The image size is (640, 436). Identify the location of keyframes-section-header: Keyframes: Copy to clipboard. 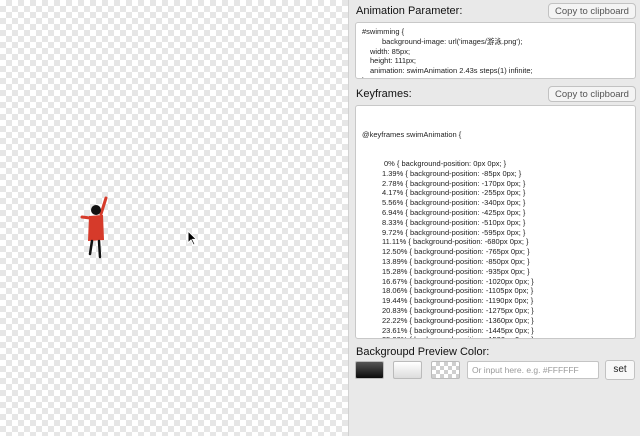
(496, 95).